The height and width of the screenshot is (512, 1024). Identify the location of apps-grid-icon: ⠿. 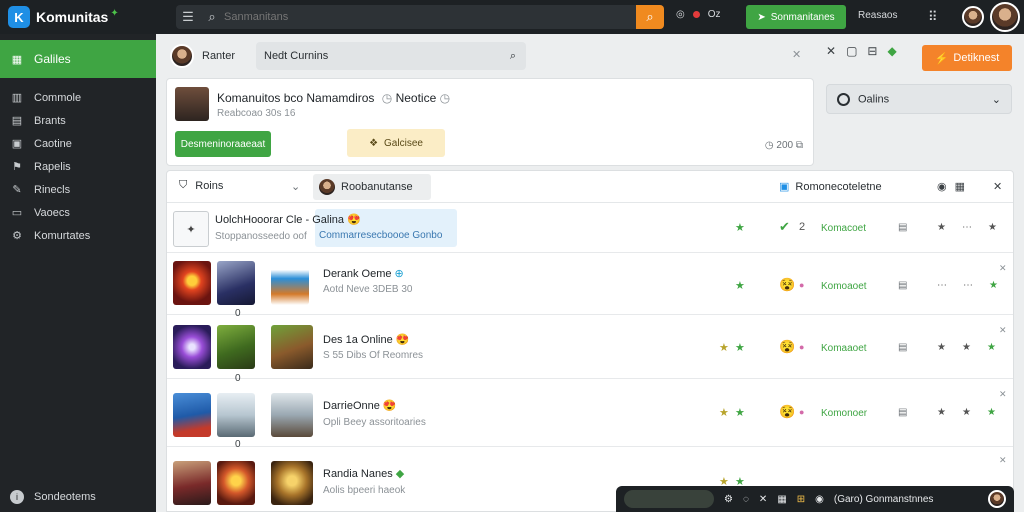
(933, 17).